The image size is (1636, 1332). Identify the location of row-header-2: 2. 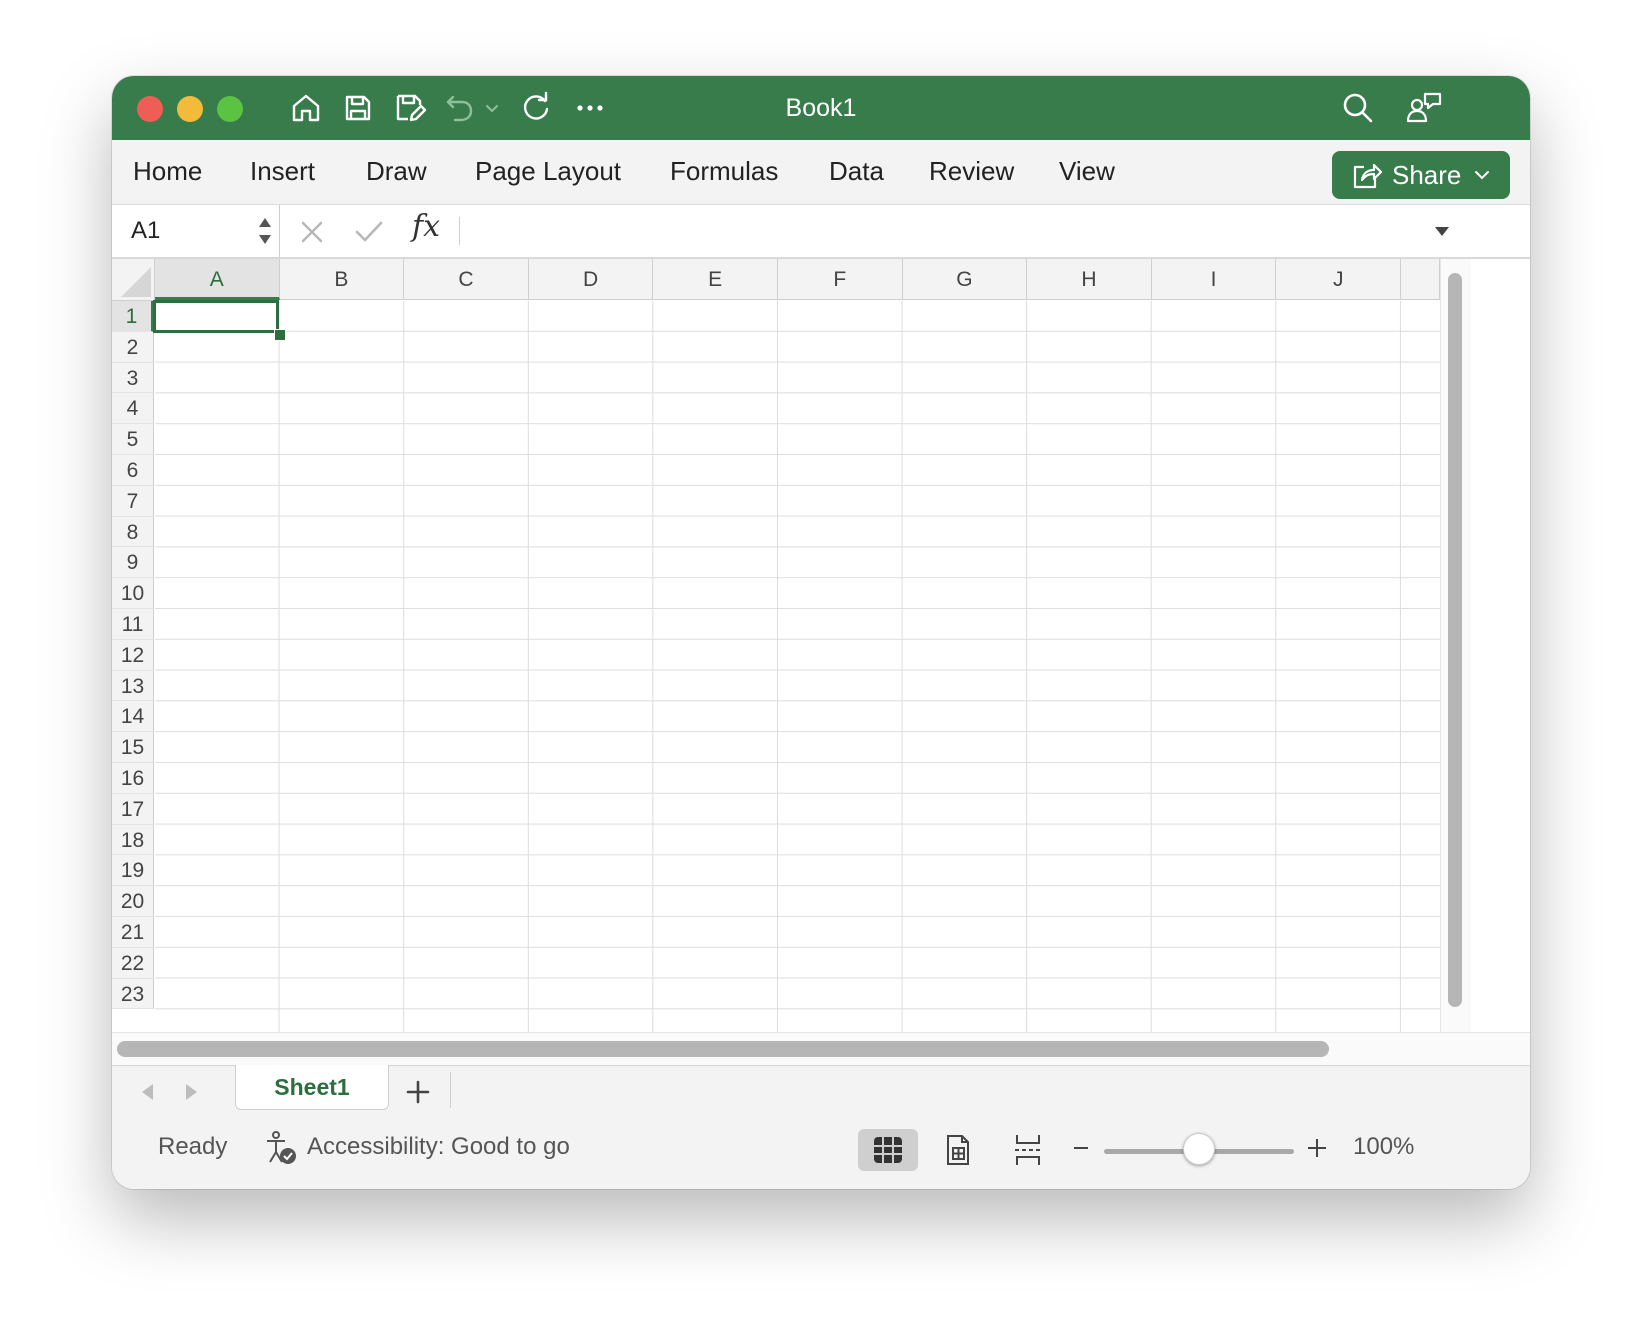
(133, 347).